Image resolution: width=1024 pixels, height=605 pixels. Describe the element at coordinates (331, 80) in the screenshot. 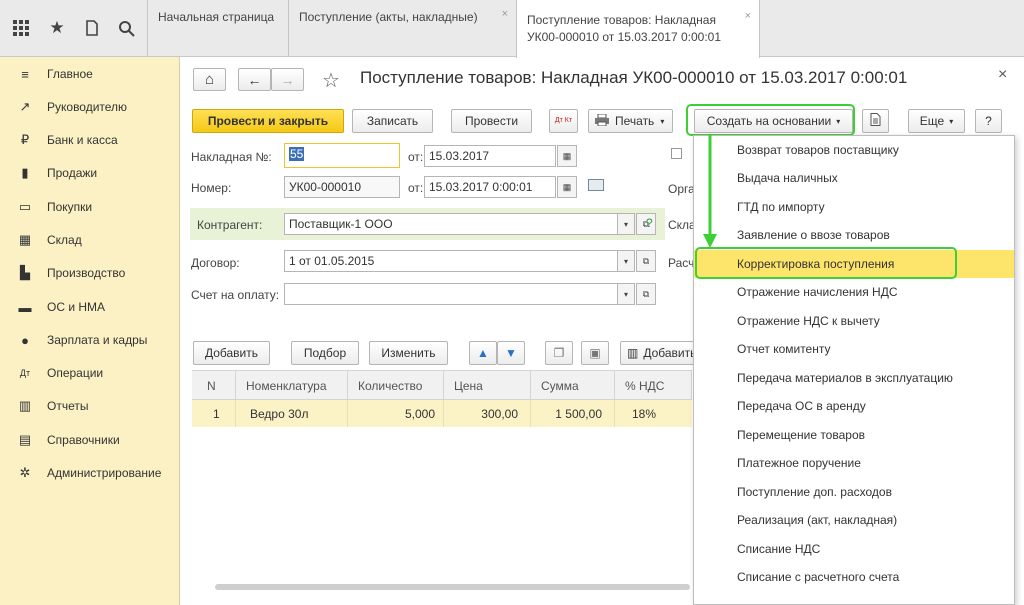

I see `favorite-star-icon: ☆` at that location.